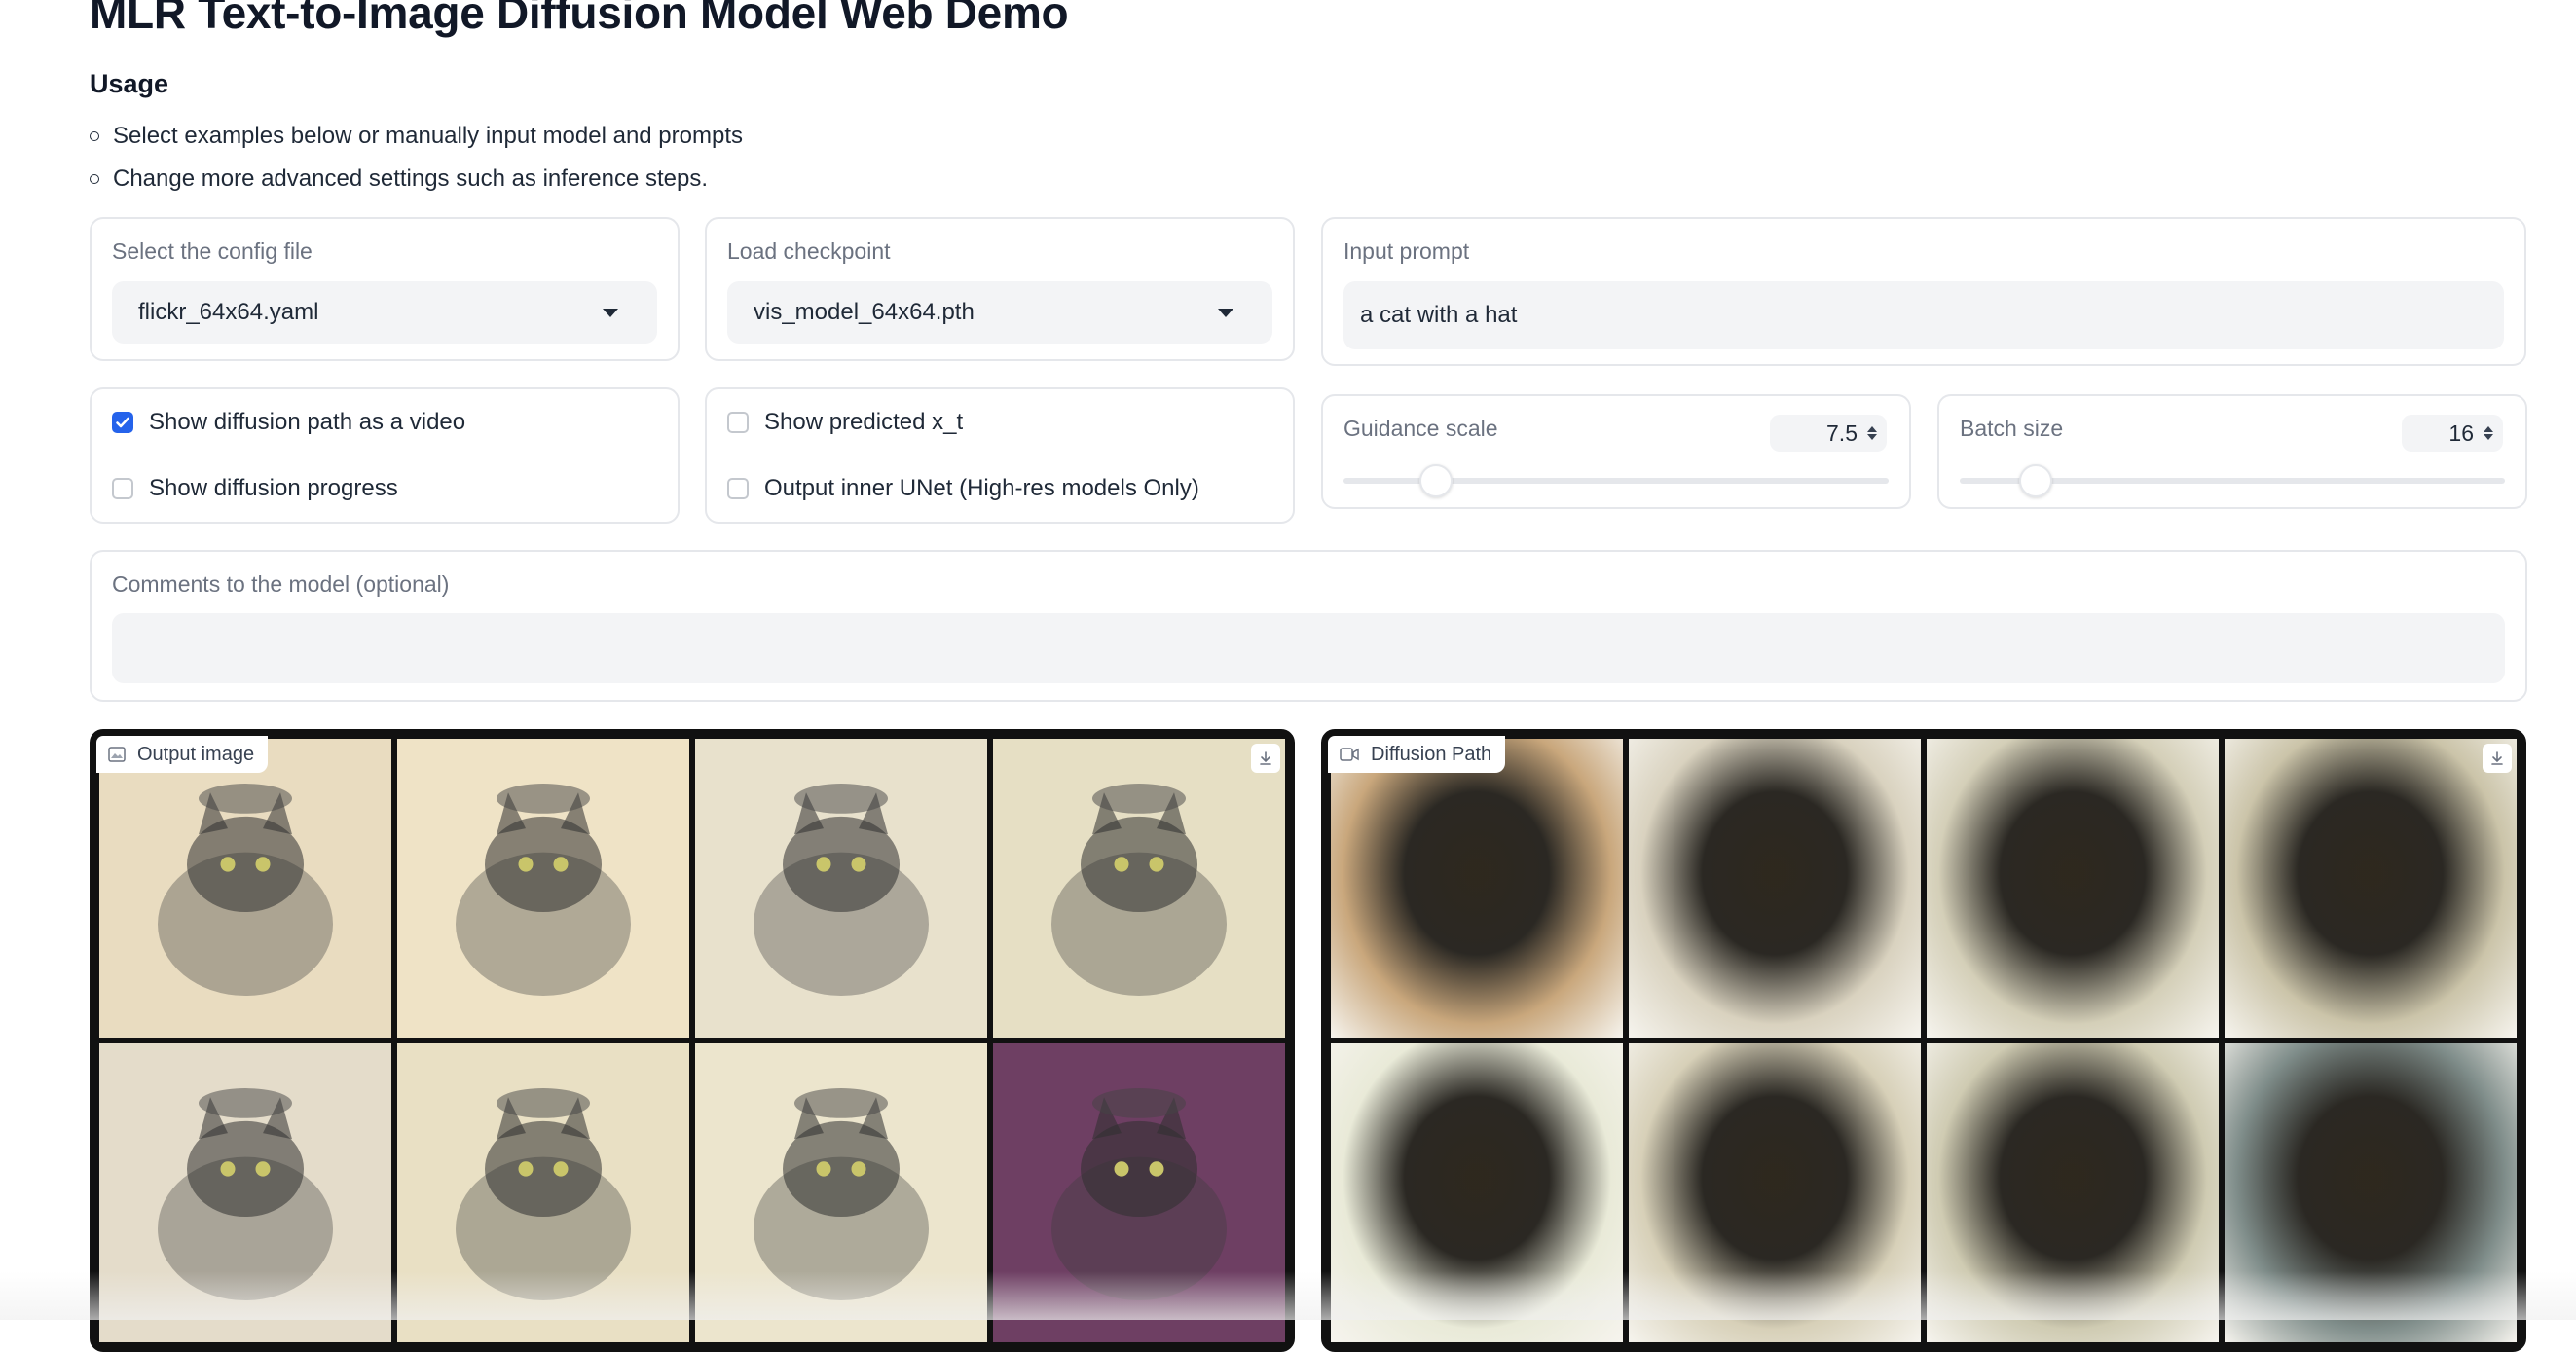  I want to click on config-panel: Select the config file flickr_64x64.yaml, so click(385, 289).